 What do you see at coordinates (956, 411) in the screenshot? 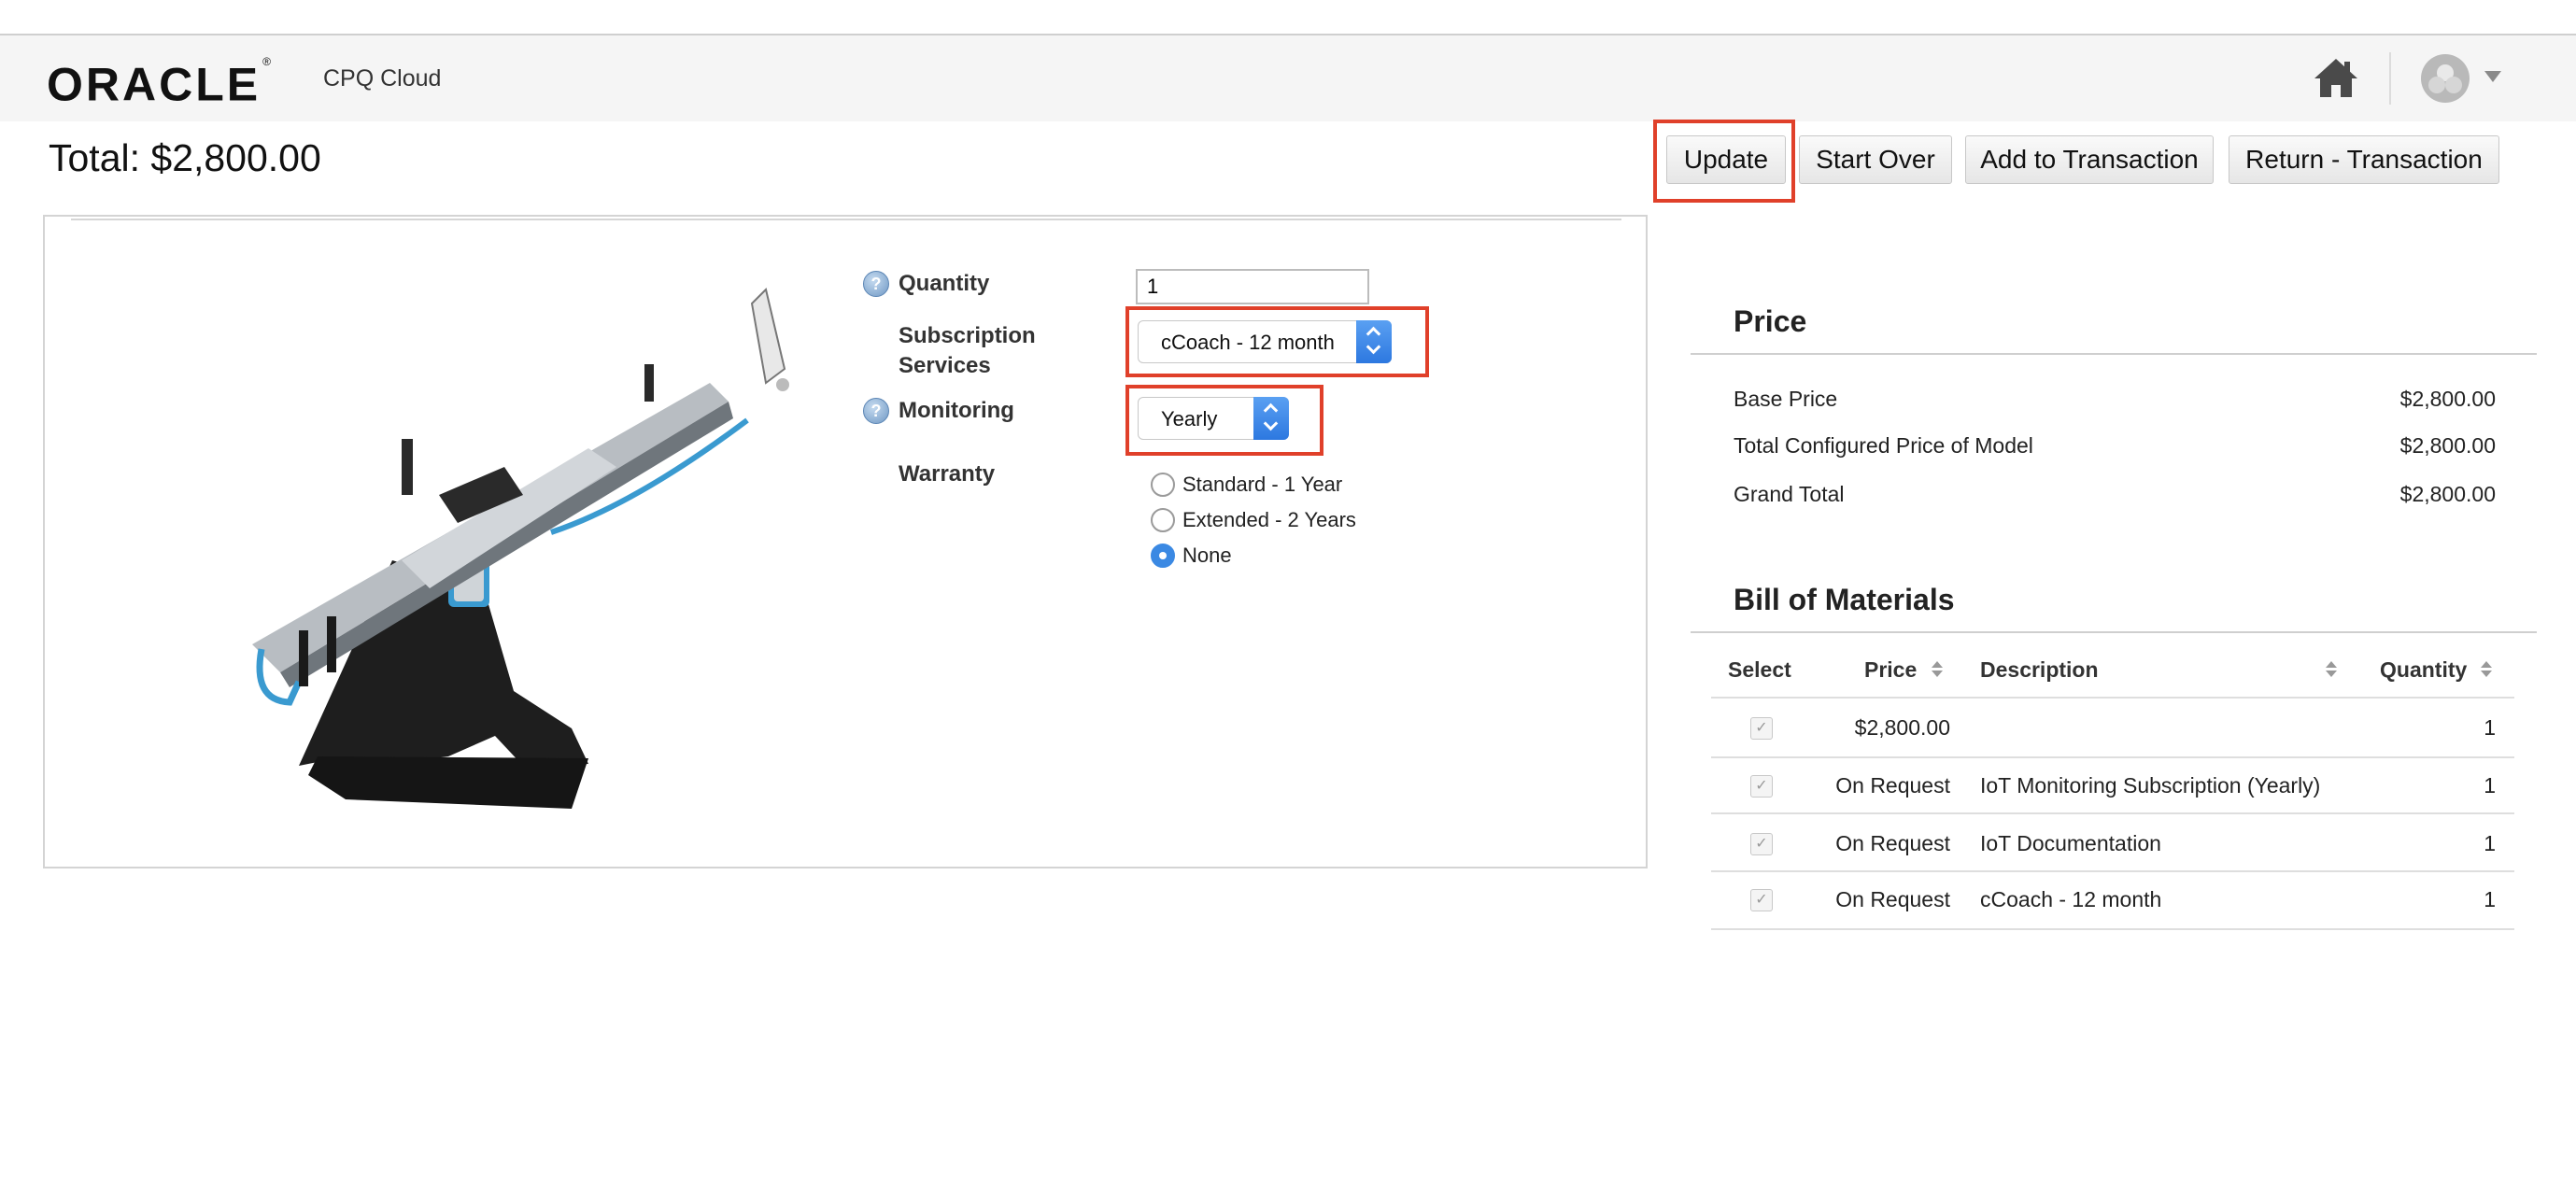
I see `monitoring-label: Monitoring` at bounding box center [956, 411].